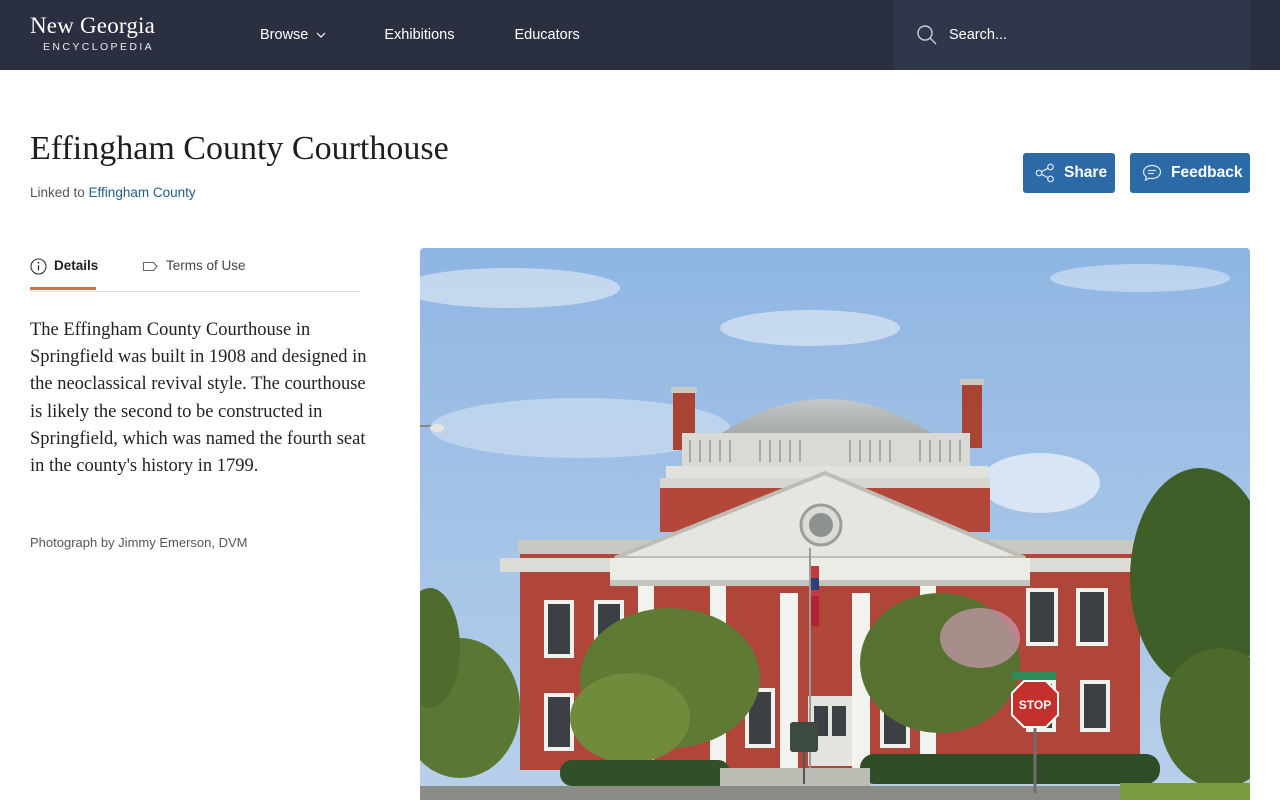 Image resolution: width=1280 pixels, height=800 pixels. I want to click on share-icon, so click(1044, 173).